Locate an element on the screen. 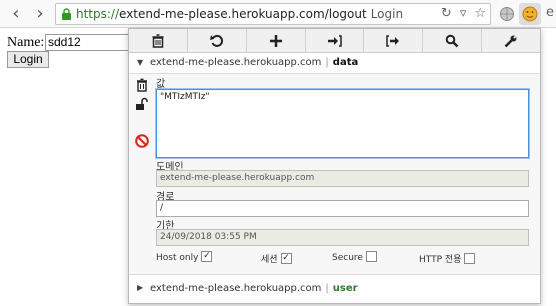 The height and width of the screenshot is (306, 556). export-icon is located at coordinates (393, 41).